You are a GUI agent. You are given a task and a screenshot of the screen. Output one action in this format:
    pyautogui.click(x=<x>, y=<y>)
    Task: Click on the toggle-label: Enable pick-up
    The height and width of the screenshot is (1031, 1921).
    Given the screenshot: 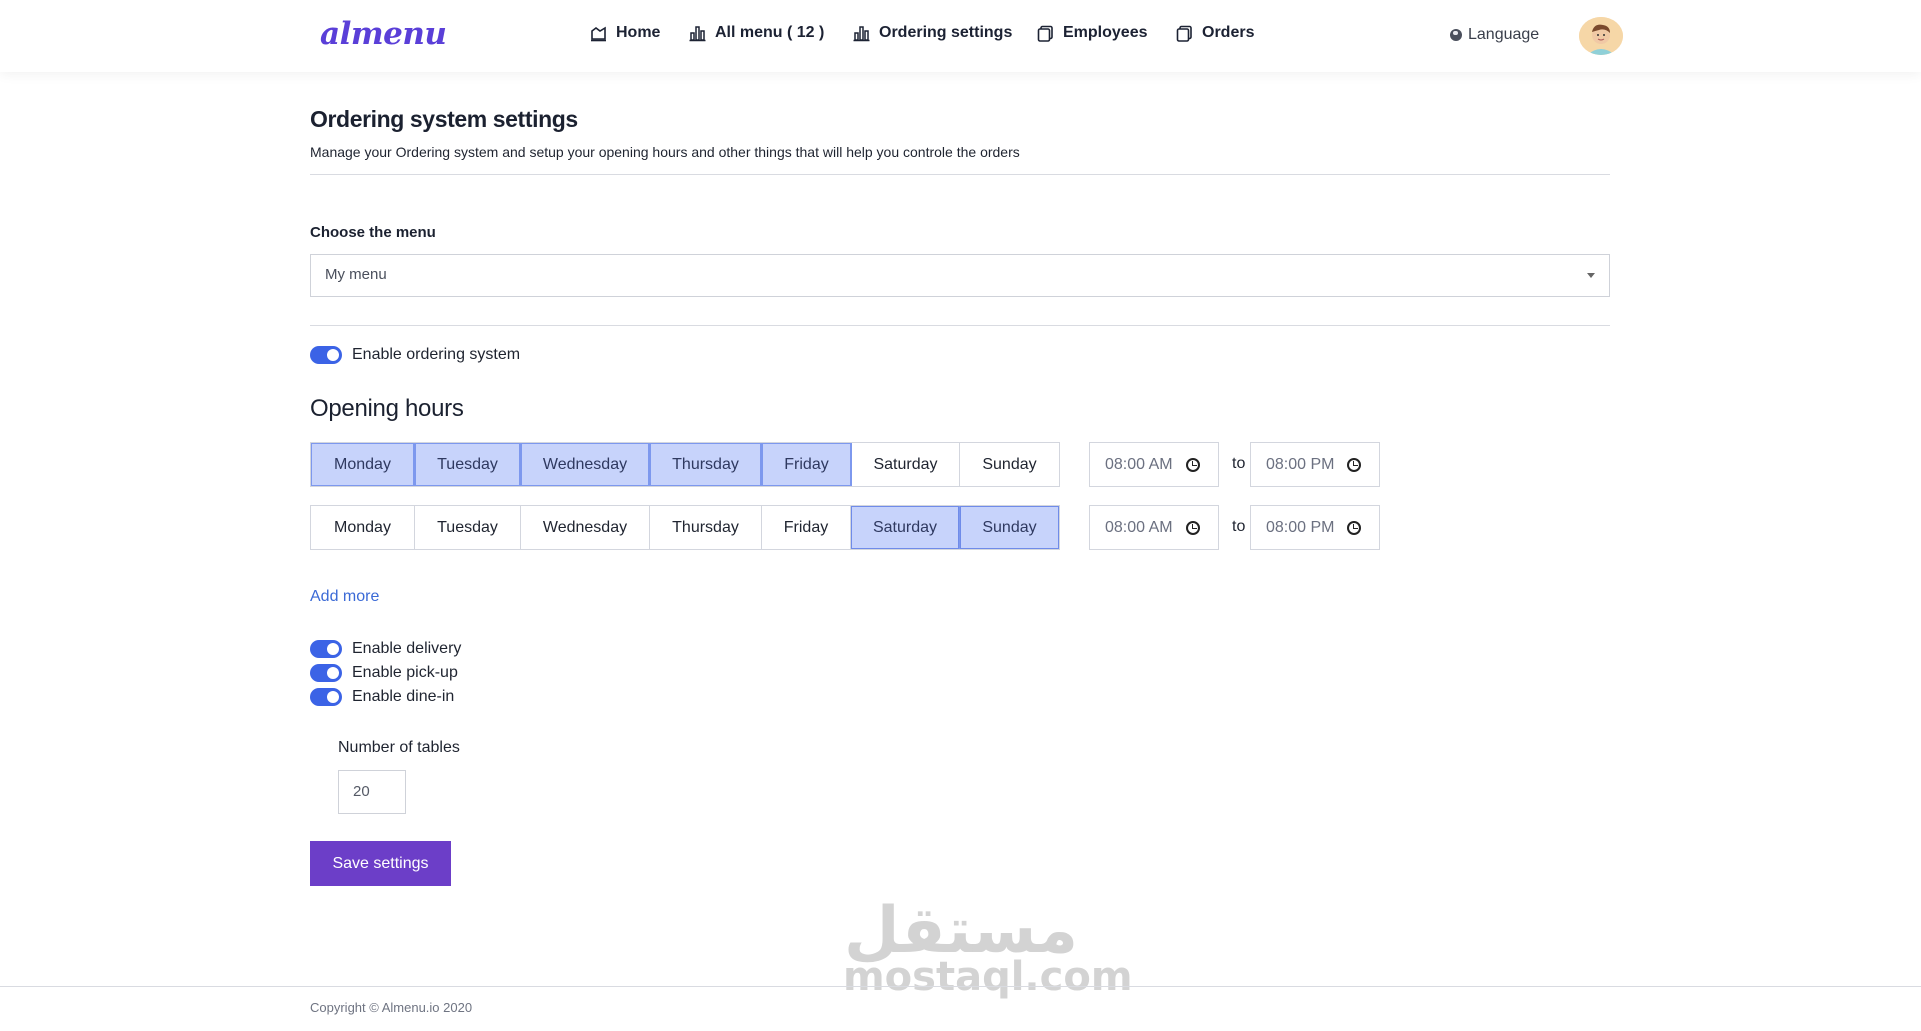 What is the action you would take?
    pyautogui.click(x=405, y=672)
    